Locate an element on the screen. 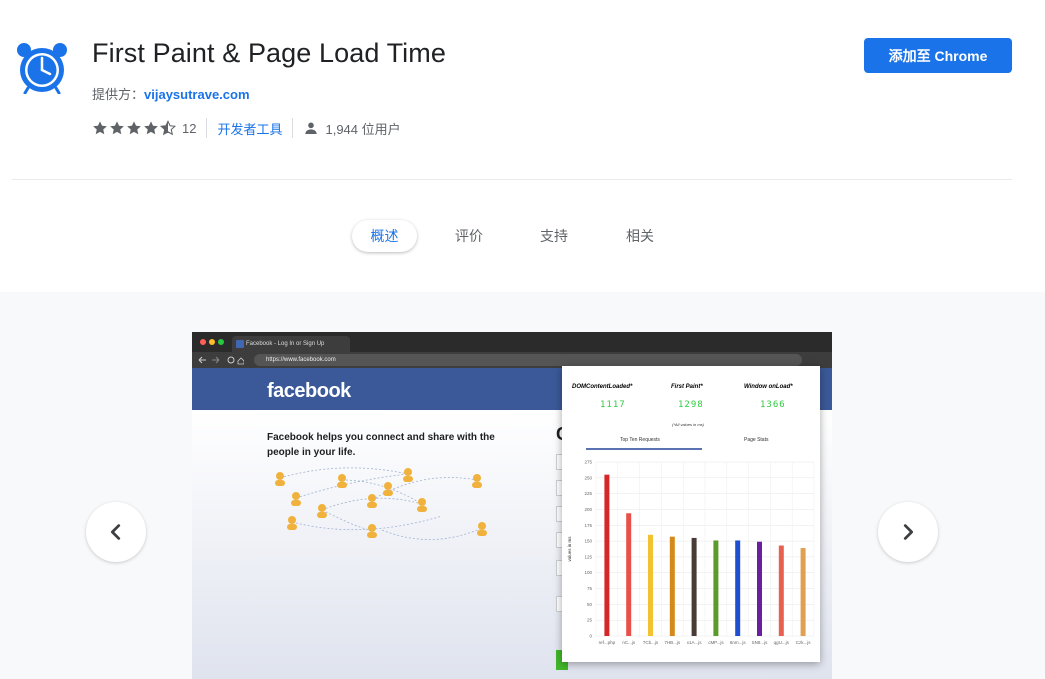 The width and height of the screenshot is (1045, 679). category-link: 开发者工具 is located at coordinates (249, 128).